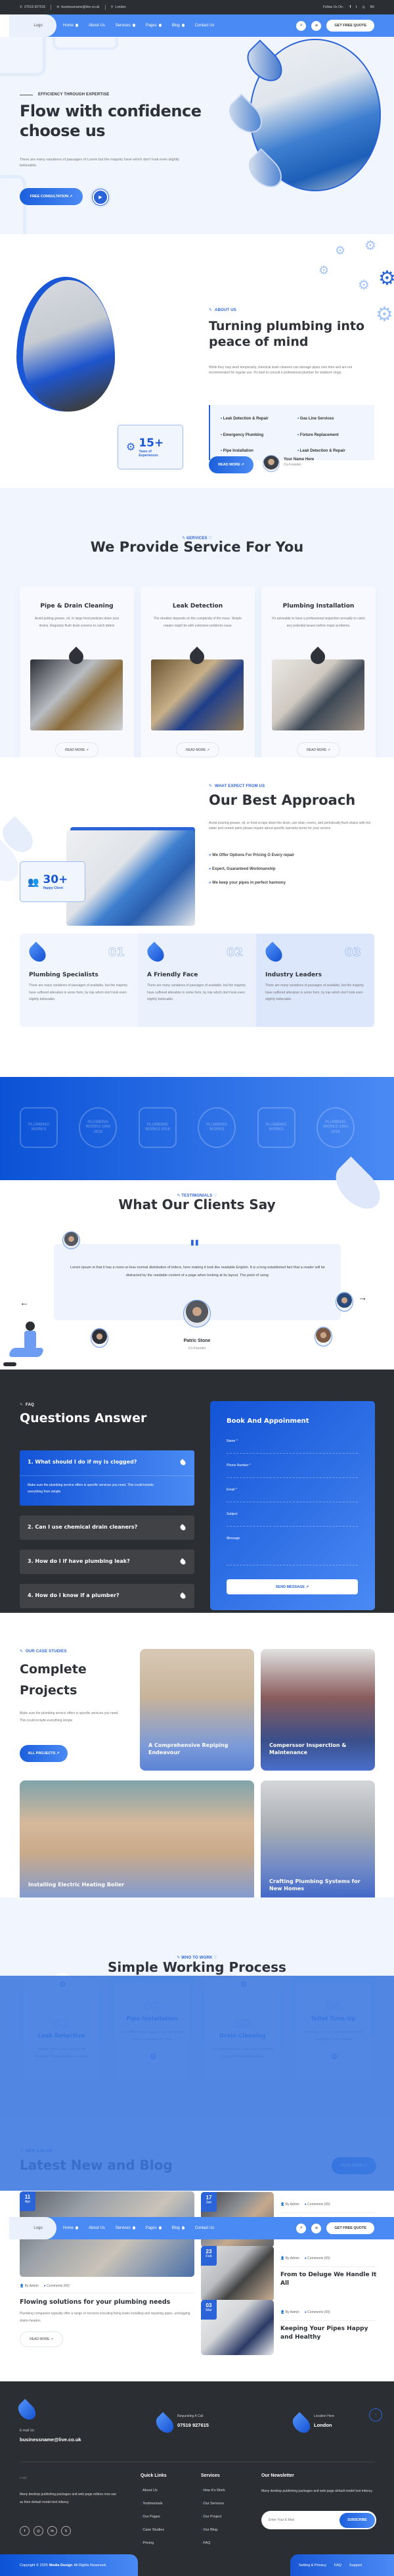  What do you see at coordinates (282, 2258) in the screenshot?
I see `user-icon: 👤` at bounding box center [282, 2258].